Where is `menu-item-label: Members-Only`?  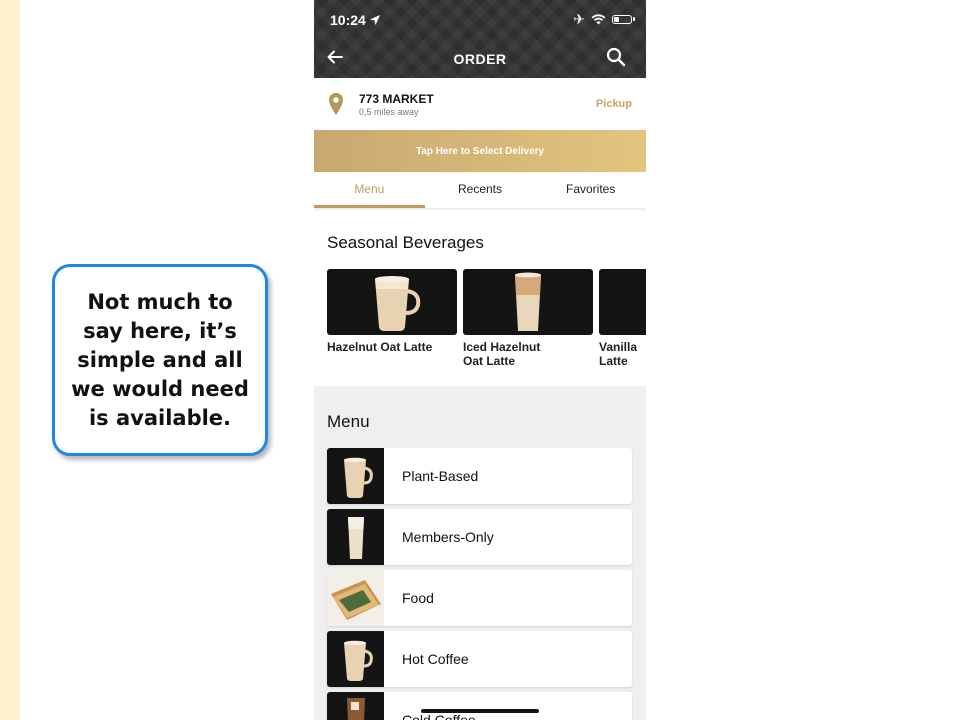 menu-item-label: Members-Only is located at coordinates (448, 537).